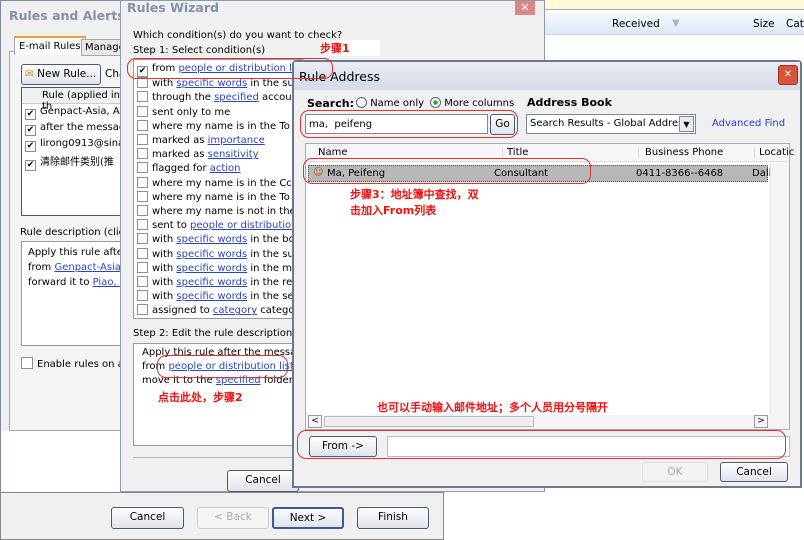  I want to click on condition-item: marked as importance, so click(201, 140).